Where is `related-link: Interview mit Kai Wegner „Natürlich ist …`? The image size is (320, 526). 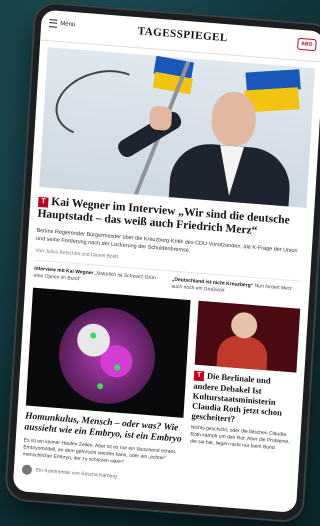 related-link: Interview mit Kai Wegner „Natürlich ist … is located at coordinates (99, 278).